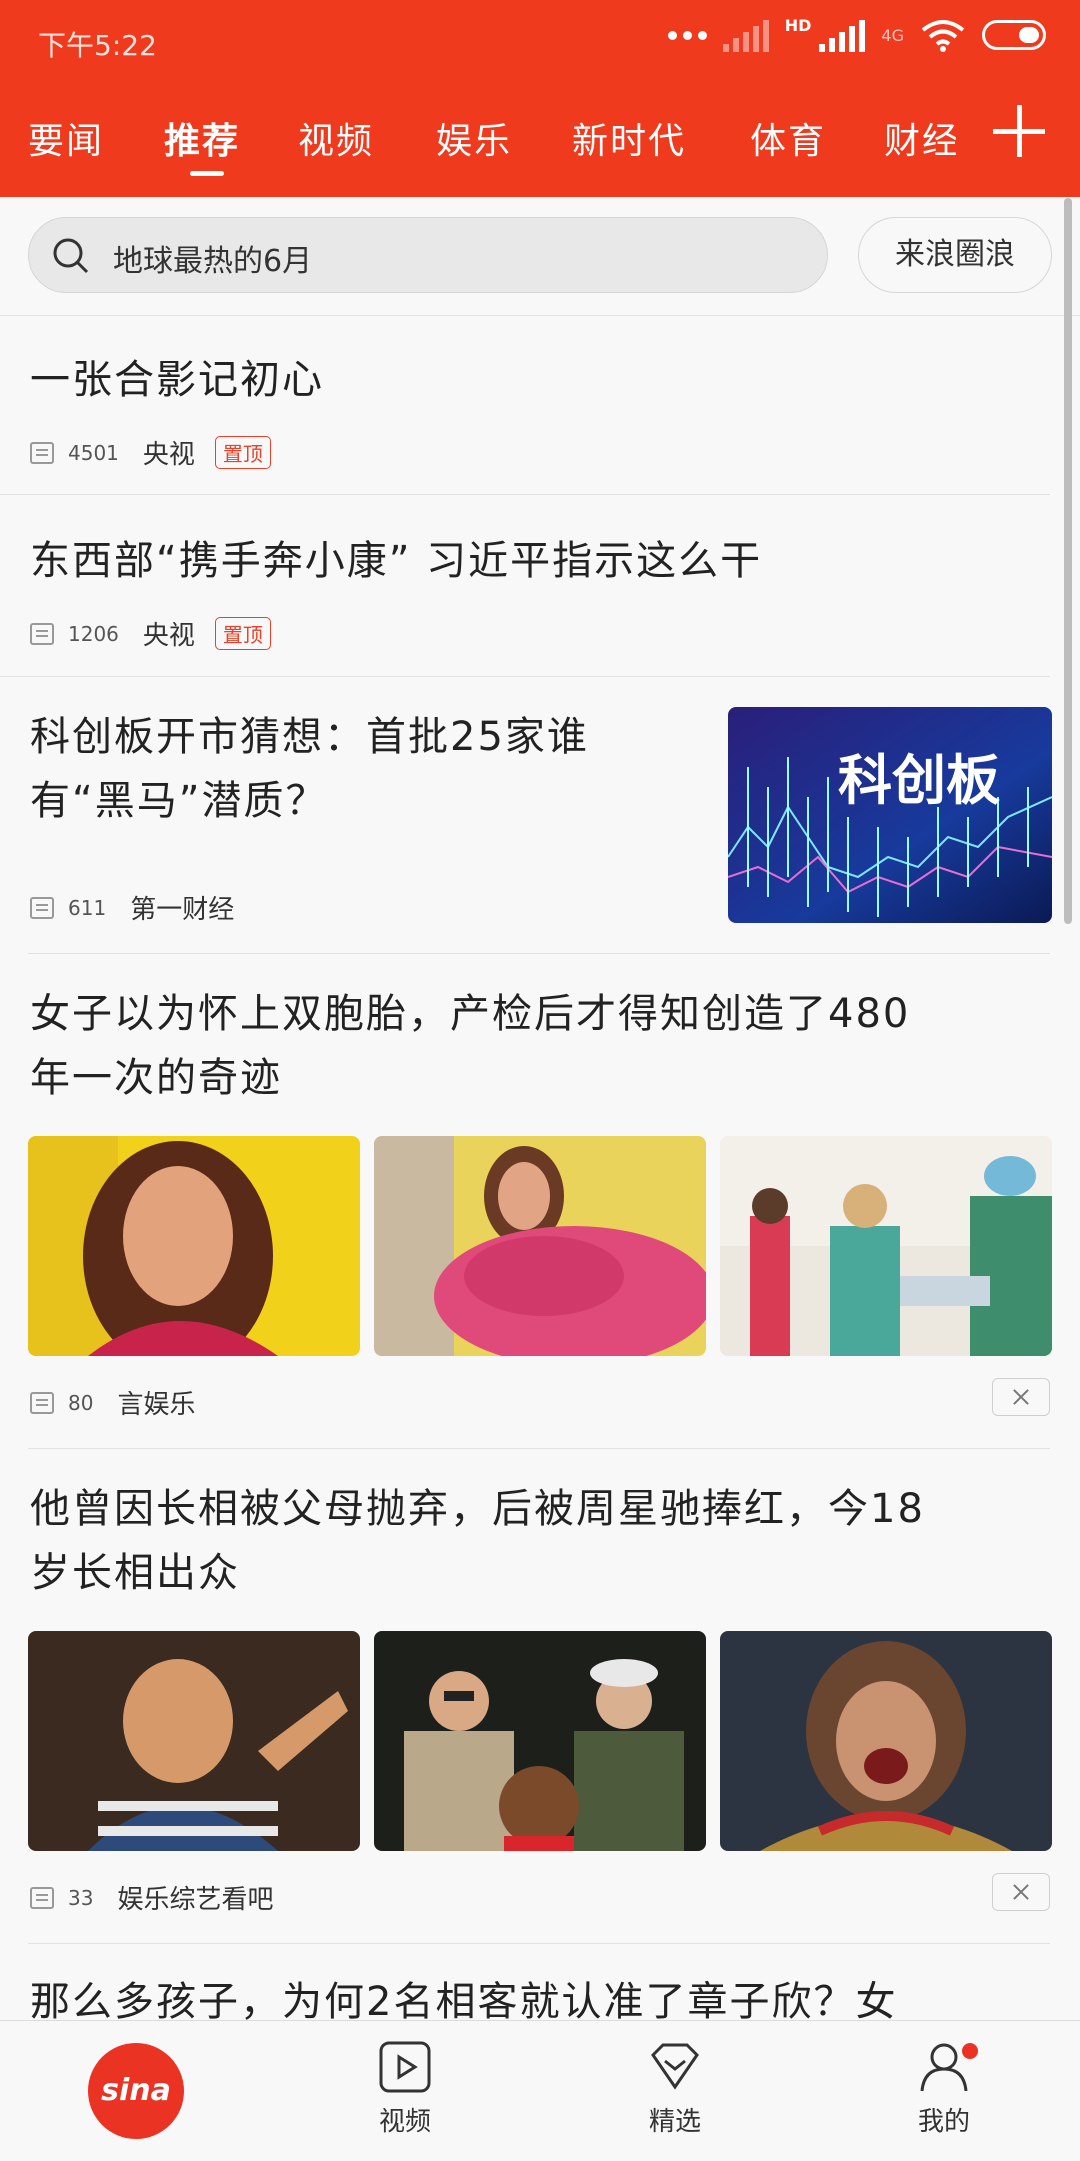 The image size is (1080, 2161). What do you see at coordinates (202, 138) in the screenshot?
I see `tab-tuijian: 推荐` at bounding box center [202, 138].